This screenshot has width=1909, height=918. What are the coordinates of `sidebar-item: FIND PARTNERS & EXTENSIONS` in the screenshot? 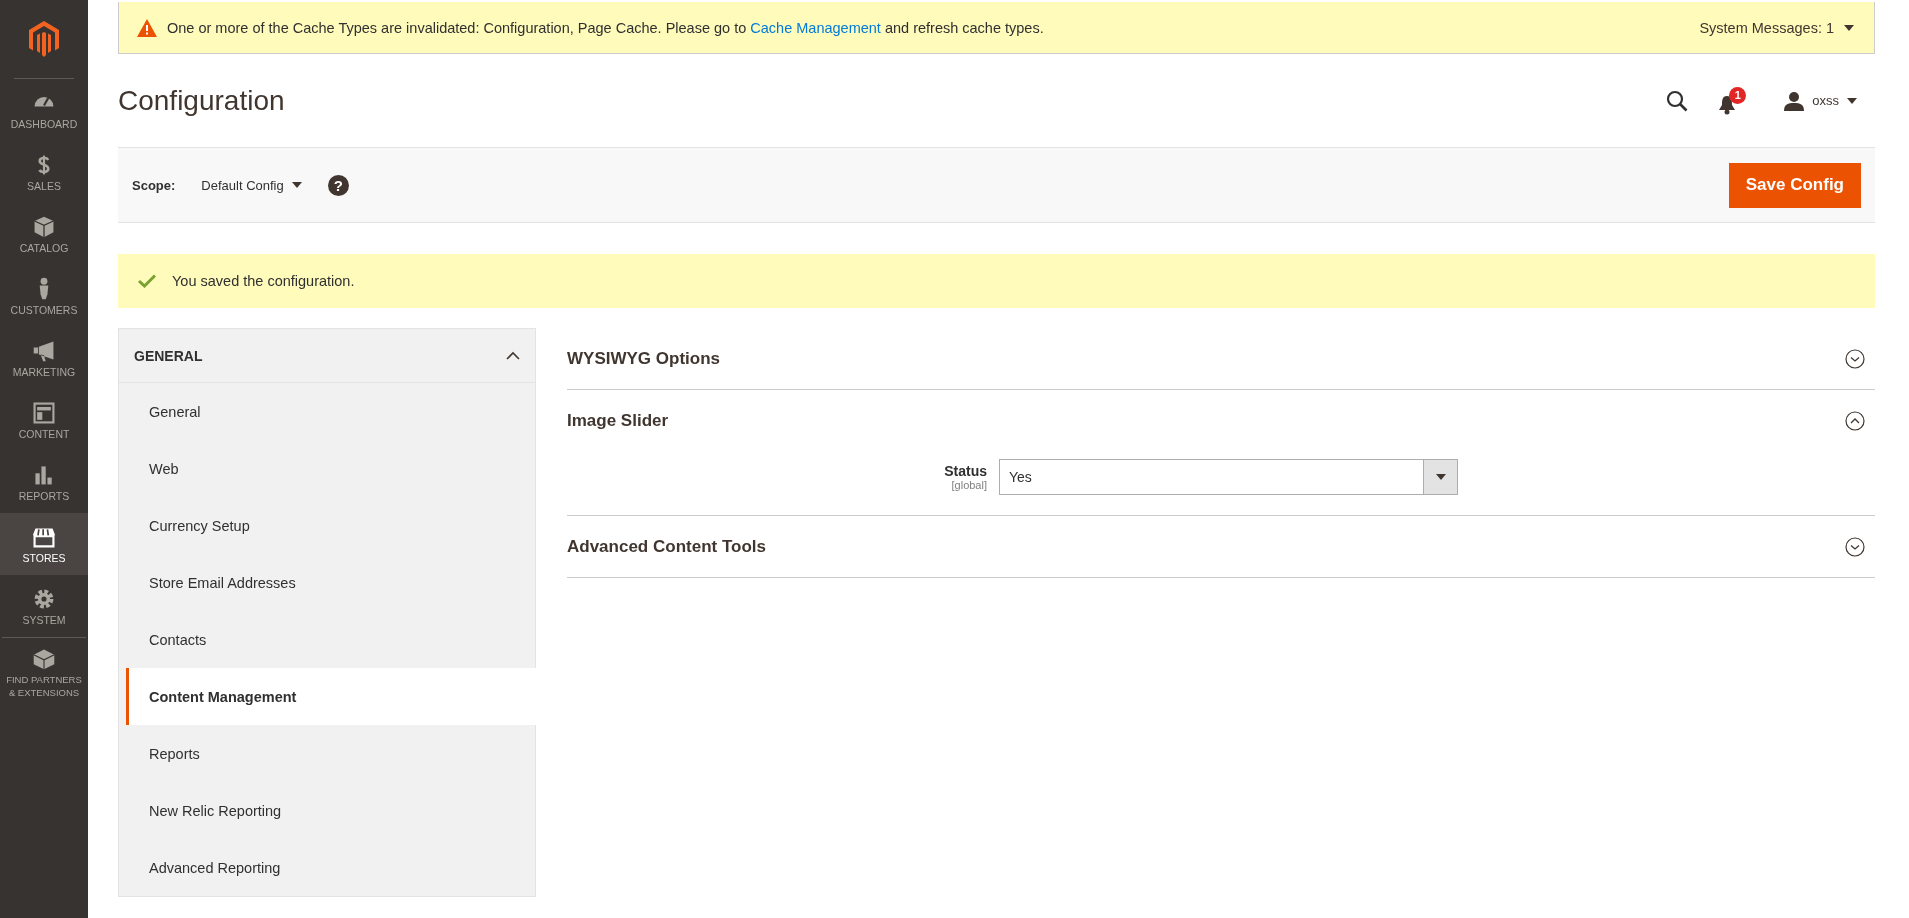 It's located at (44, 672).